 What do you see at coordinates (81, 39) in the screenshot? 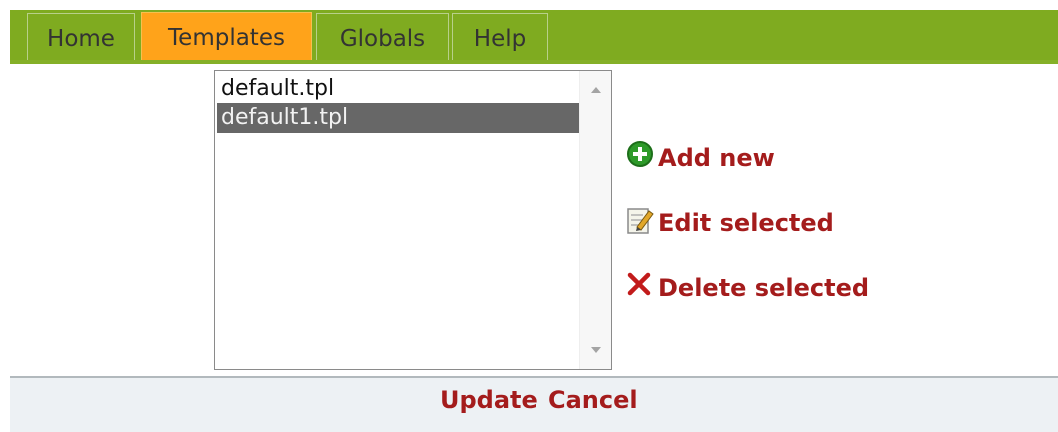
I see `tab-home-label: Home` at bounding box center [81, 39].